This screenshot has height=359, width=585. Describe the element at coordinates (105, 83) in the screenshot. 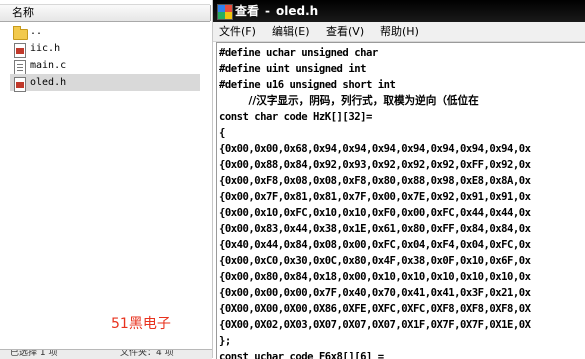

I see `file-item-oled-h: oled.h` at that location.